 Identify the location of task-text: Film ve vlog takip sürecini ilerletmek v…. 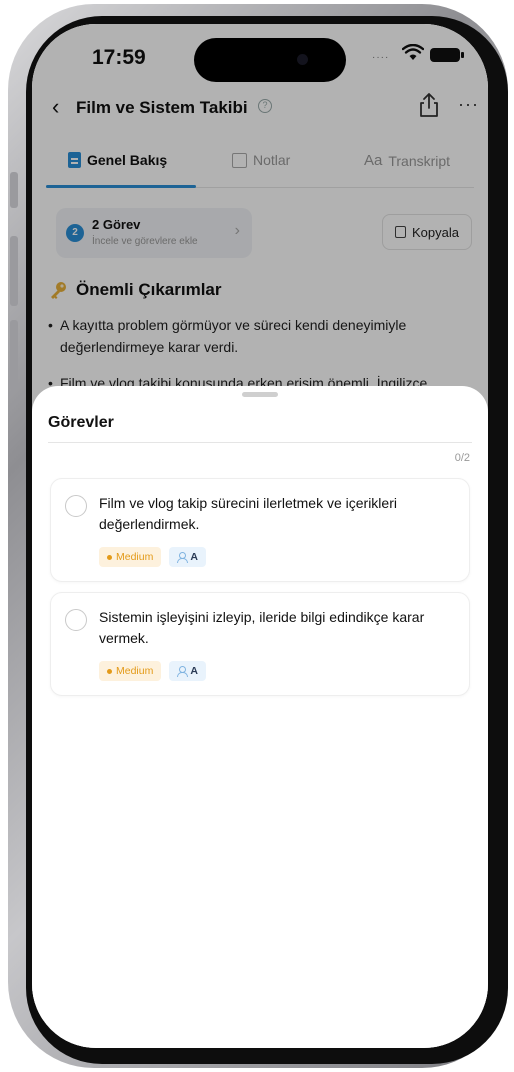
(248, 513).